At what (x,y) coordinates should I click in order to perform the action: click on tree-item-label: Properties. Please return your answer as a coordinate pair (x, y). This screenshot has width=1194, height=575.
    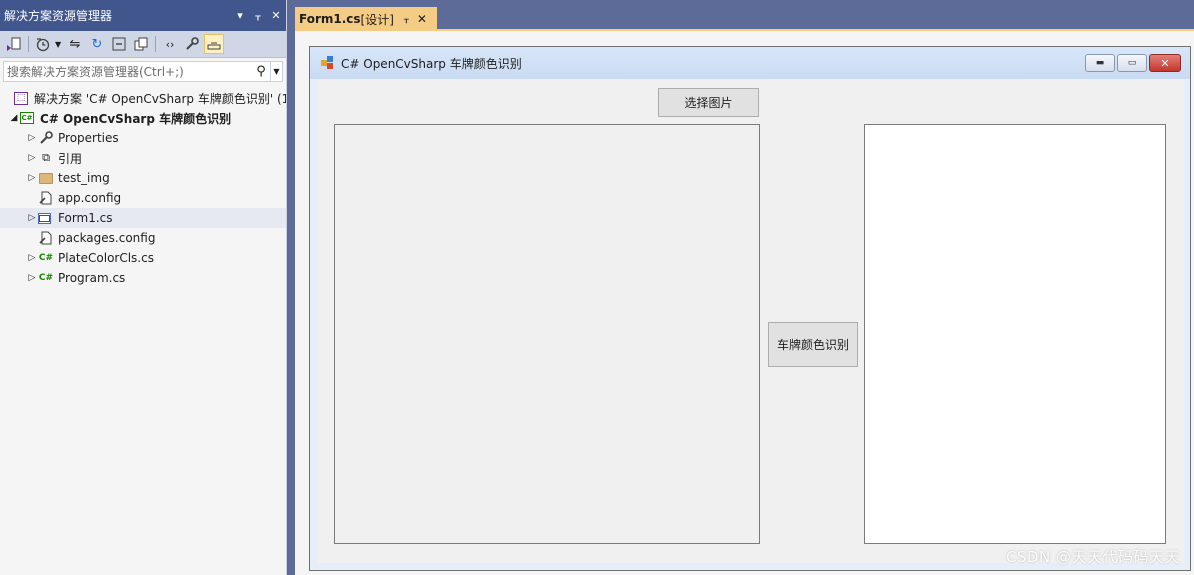
    Looking at the image, I should click on (88, 138).